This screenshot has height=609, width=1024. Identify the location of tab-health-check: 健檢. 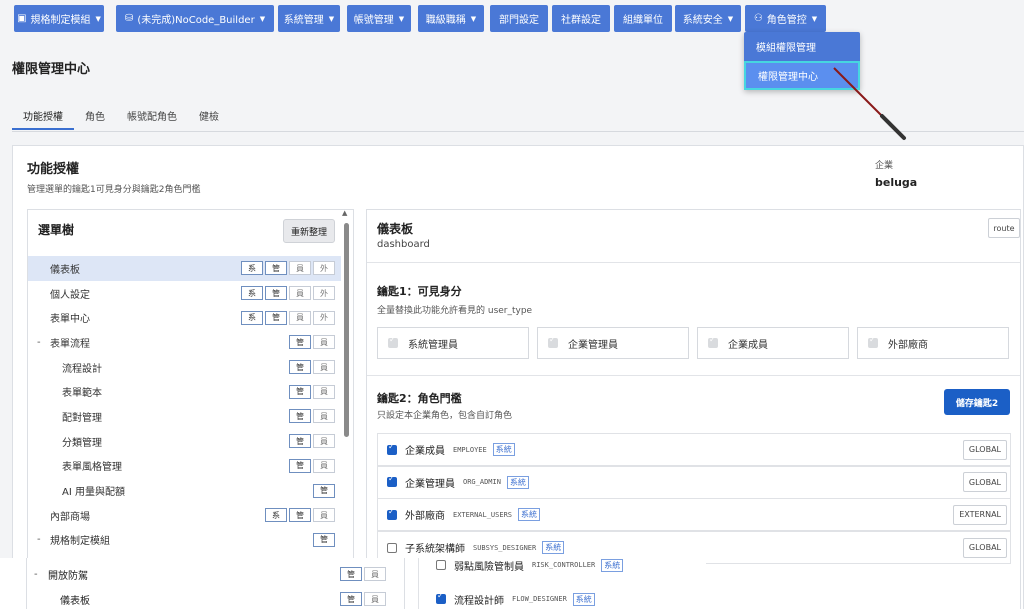
(209, 115).